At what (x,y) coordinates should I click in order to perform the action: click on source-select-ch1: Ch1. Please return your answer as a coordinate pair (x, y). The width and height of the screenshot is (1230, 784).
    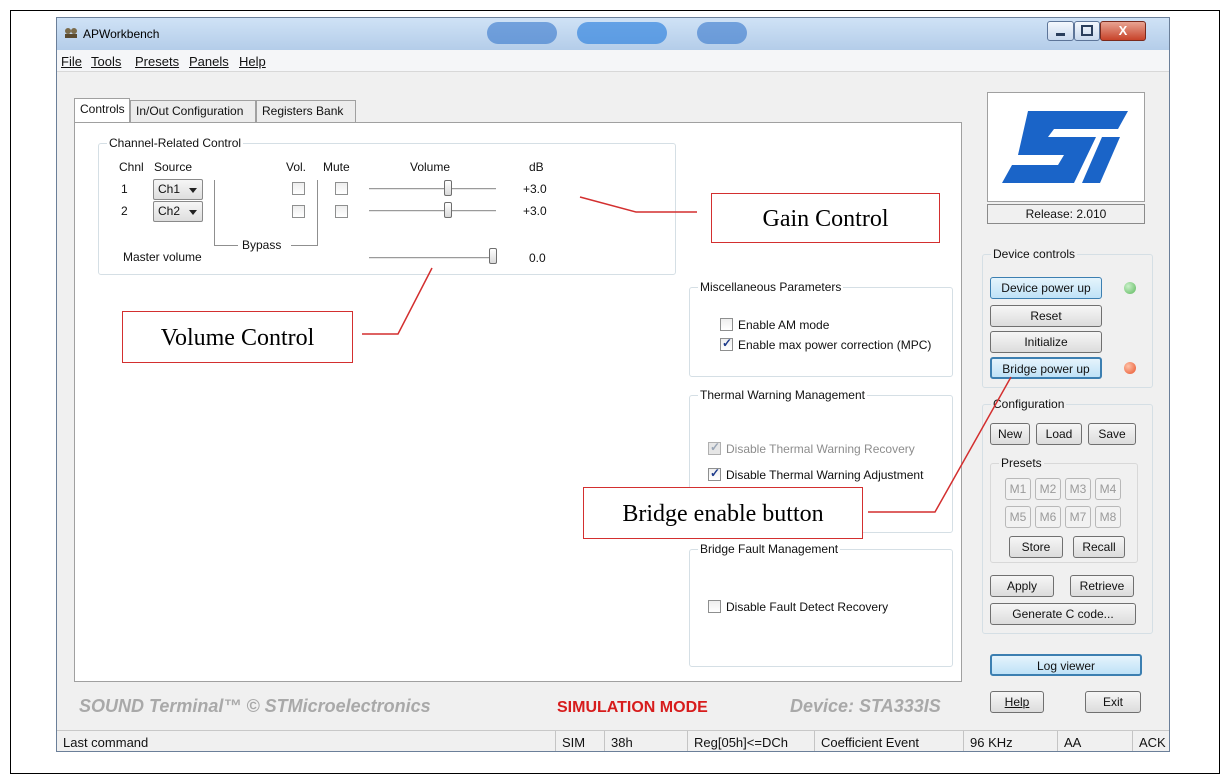
    Looking at the image, I should click on (178, 189).